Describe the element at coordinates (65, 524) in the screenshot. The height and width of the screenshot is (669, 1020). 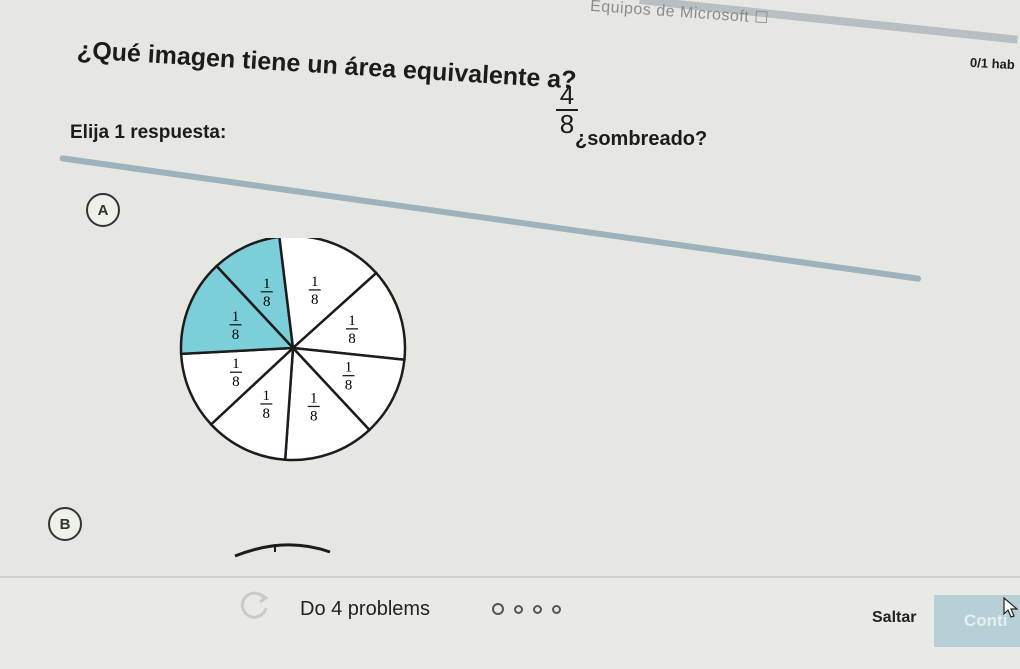
I see `choice-b-radio: B` at that location.